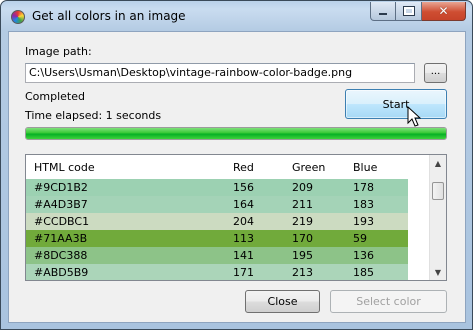 The image size is (473, 330). Describe the element at coordinates (58, 51) in the screenshot. I see `image-path-label: Image path:` at that location.